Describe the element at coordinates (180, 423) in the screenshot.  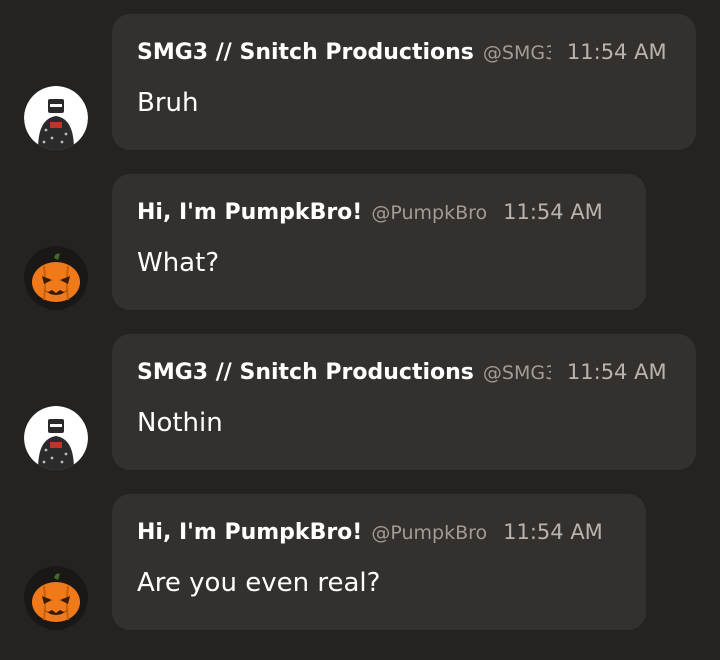
I see `message-text: Nothin` at that location.